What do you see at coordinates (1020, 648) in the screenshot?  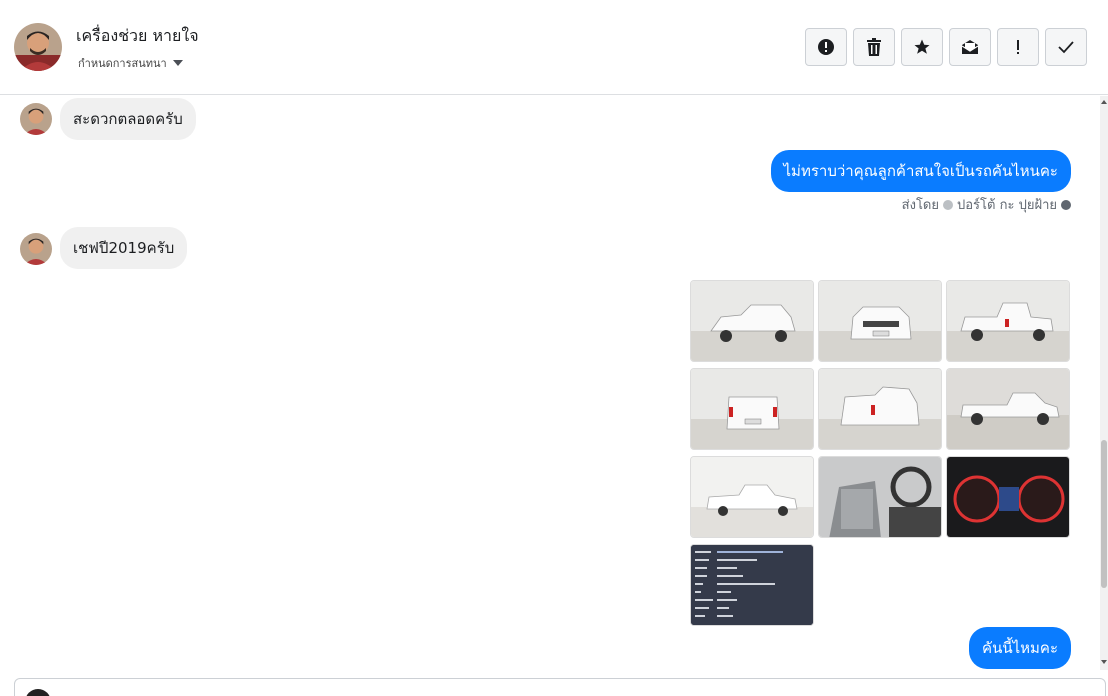 I see `outgoing-message: คันนี้ไหมคะ` at bounding box center [1020, 648].